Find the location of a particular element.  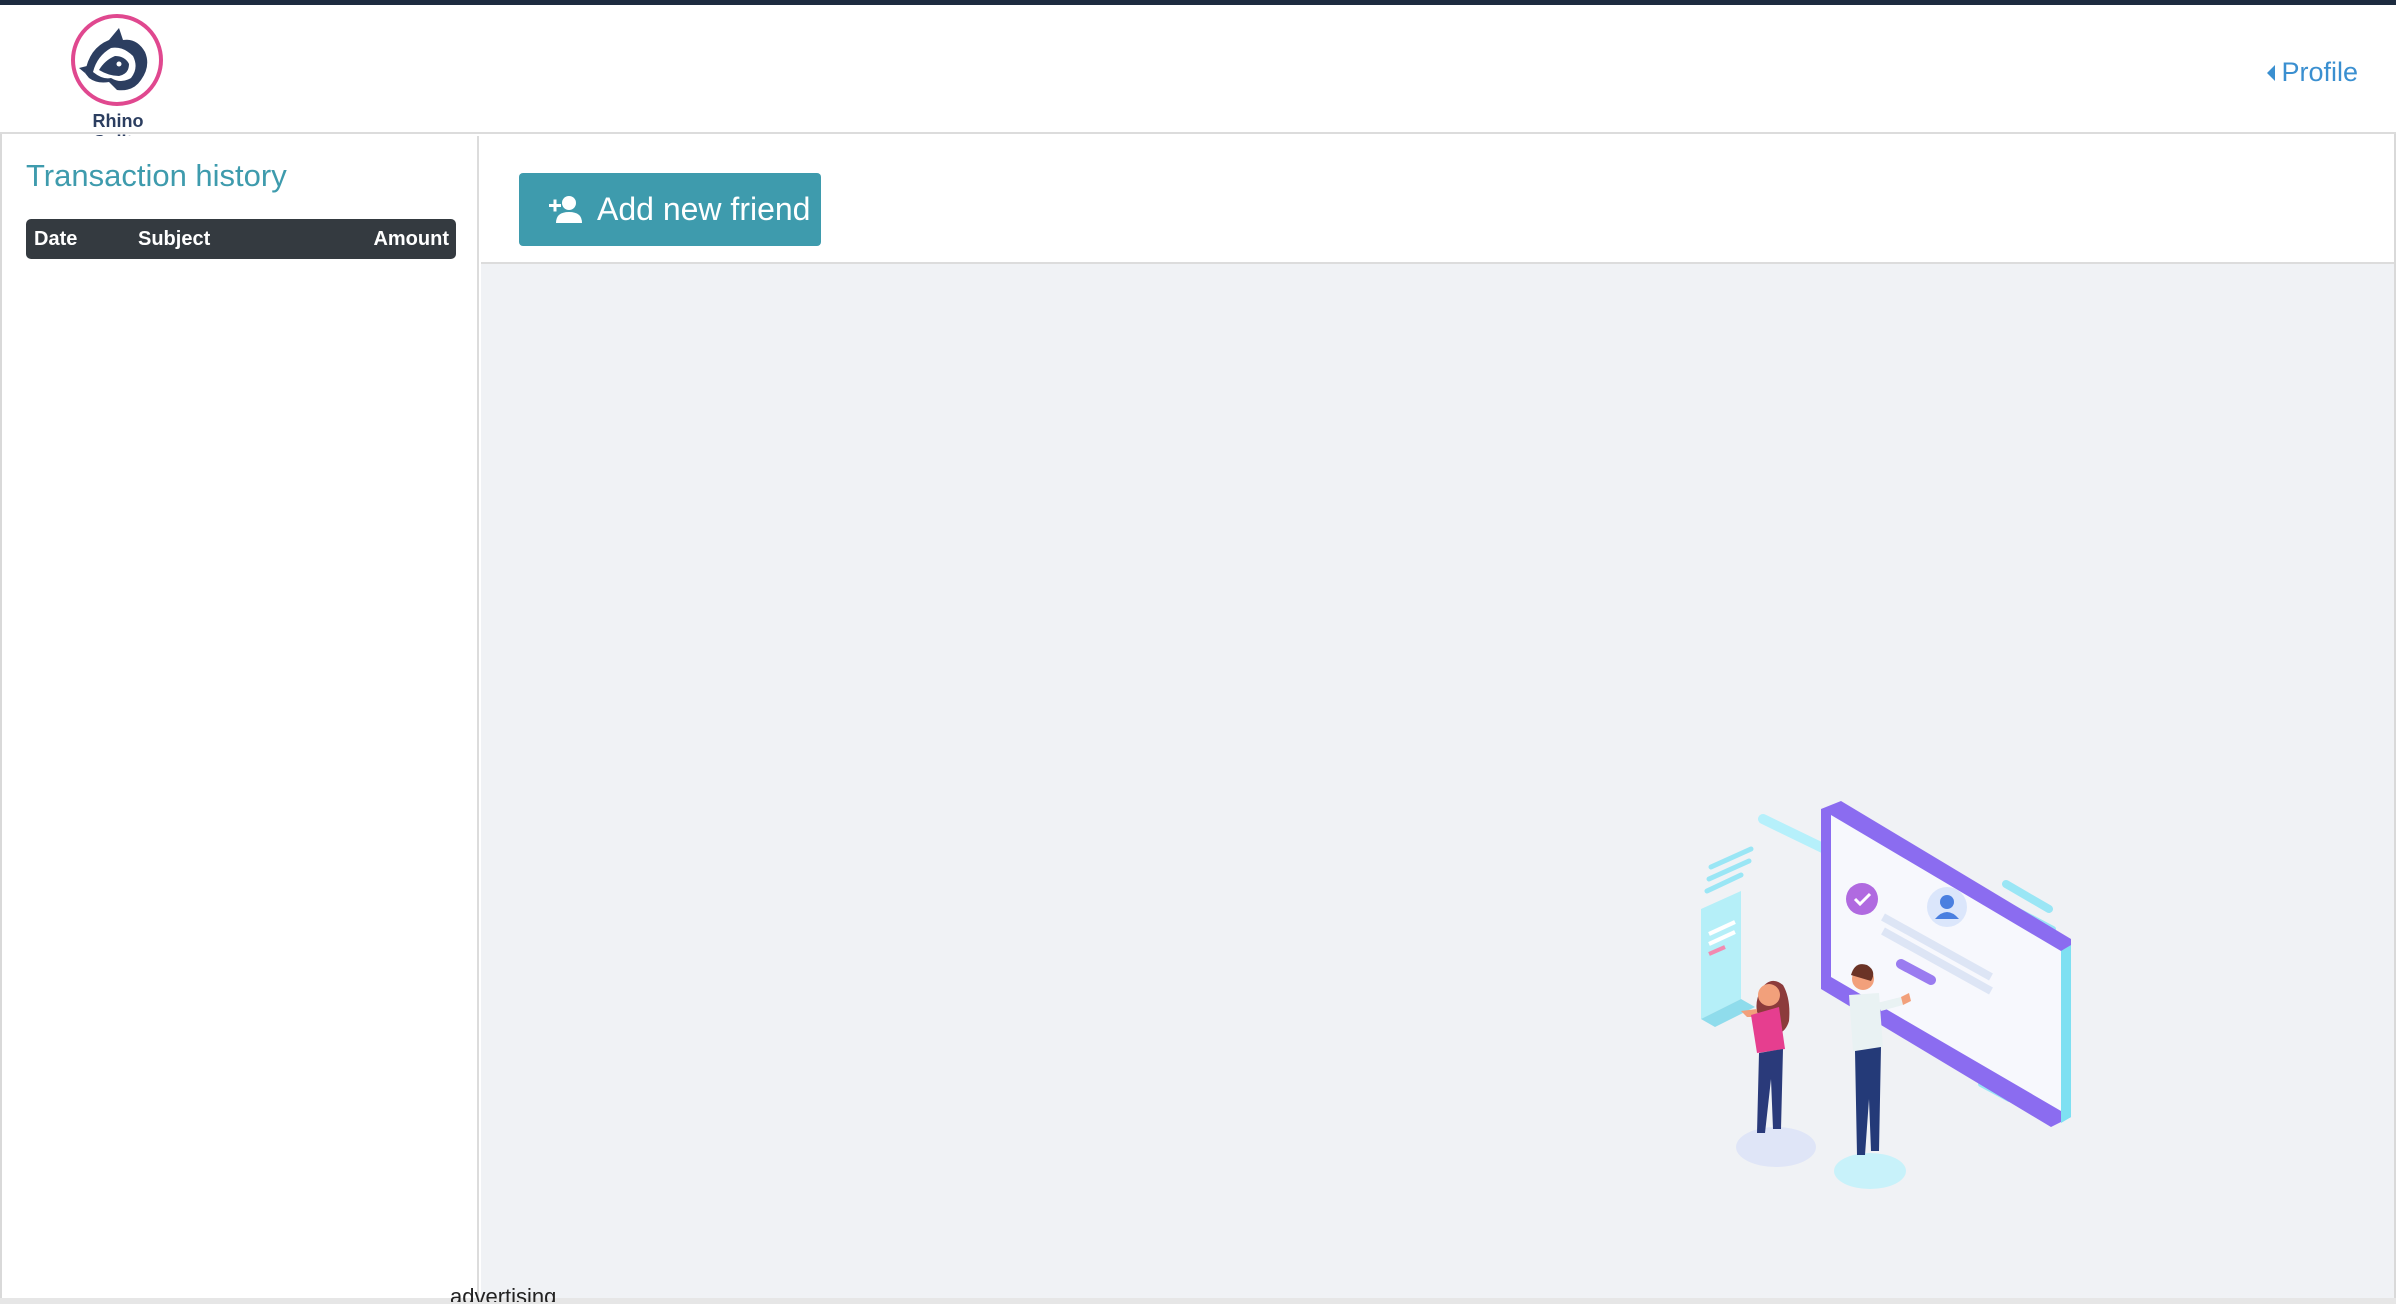

friends-illustration is located at coordinates (1886, 995).